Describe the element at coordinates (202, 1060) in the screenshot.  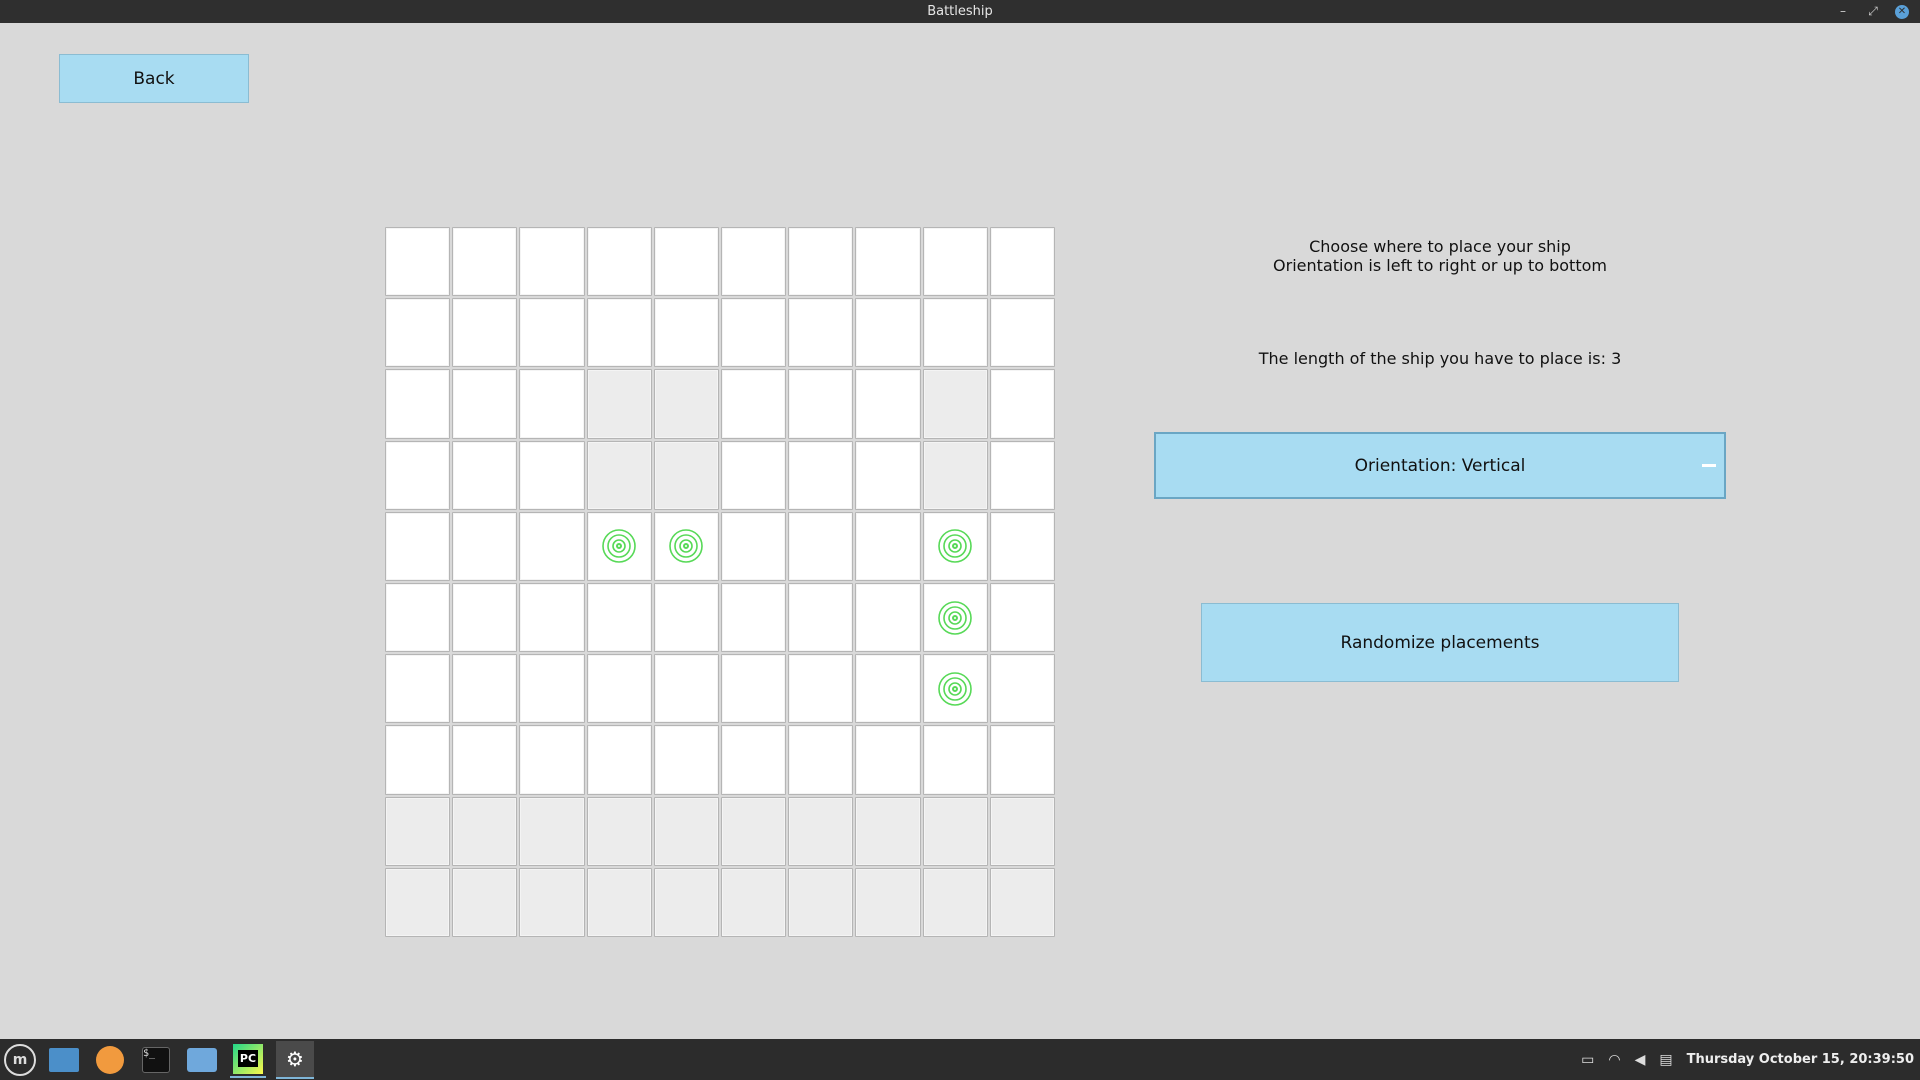
I see `folder-launcher` at that location.